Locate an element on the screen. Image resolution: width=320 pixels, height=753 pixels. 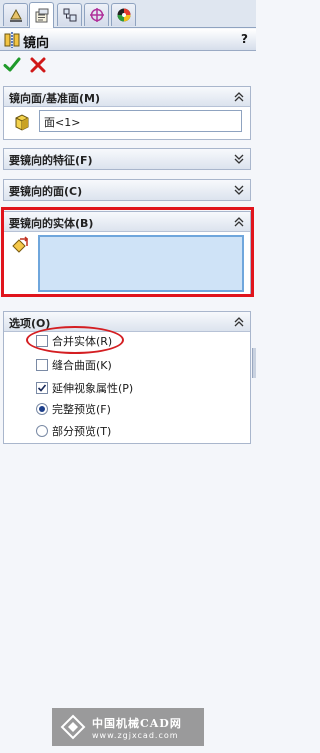
tab-dimxpert is located at coordinates (96, 14).